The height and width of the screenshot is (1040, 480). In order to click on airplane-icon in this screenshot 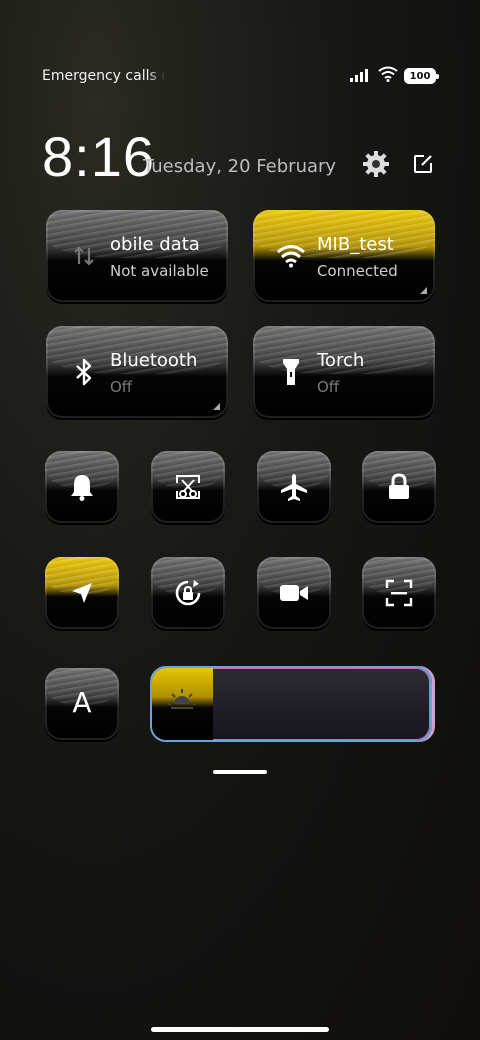, I will do `click(294, 487)`.